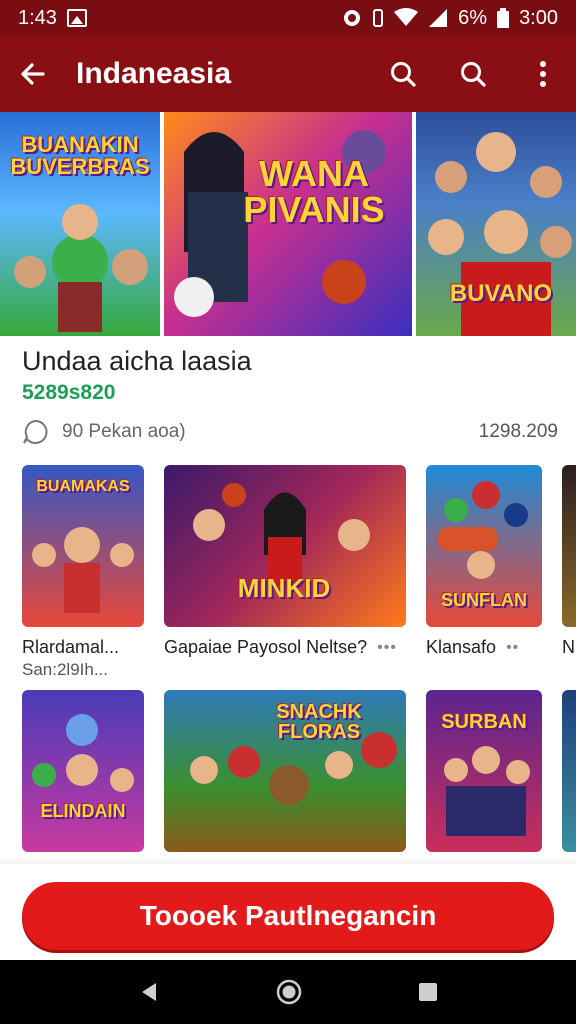 This screenshot has height=1024, width=576. I want to click on overflow-menu-button, so click(543, 74).